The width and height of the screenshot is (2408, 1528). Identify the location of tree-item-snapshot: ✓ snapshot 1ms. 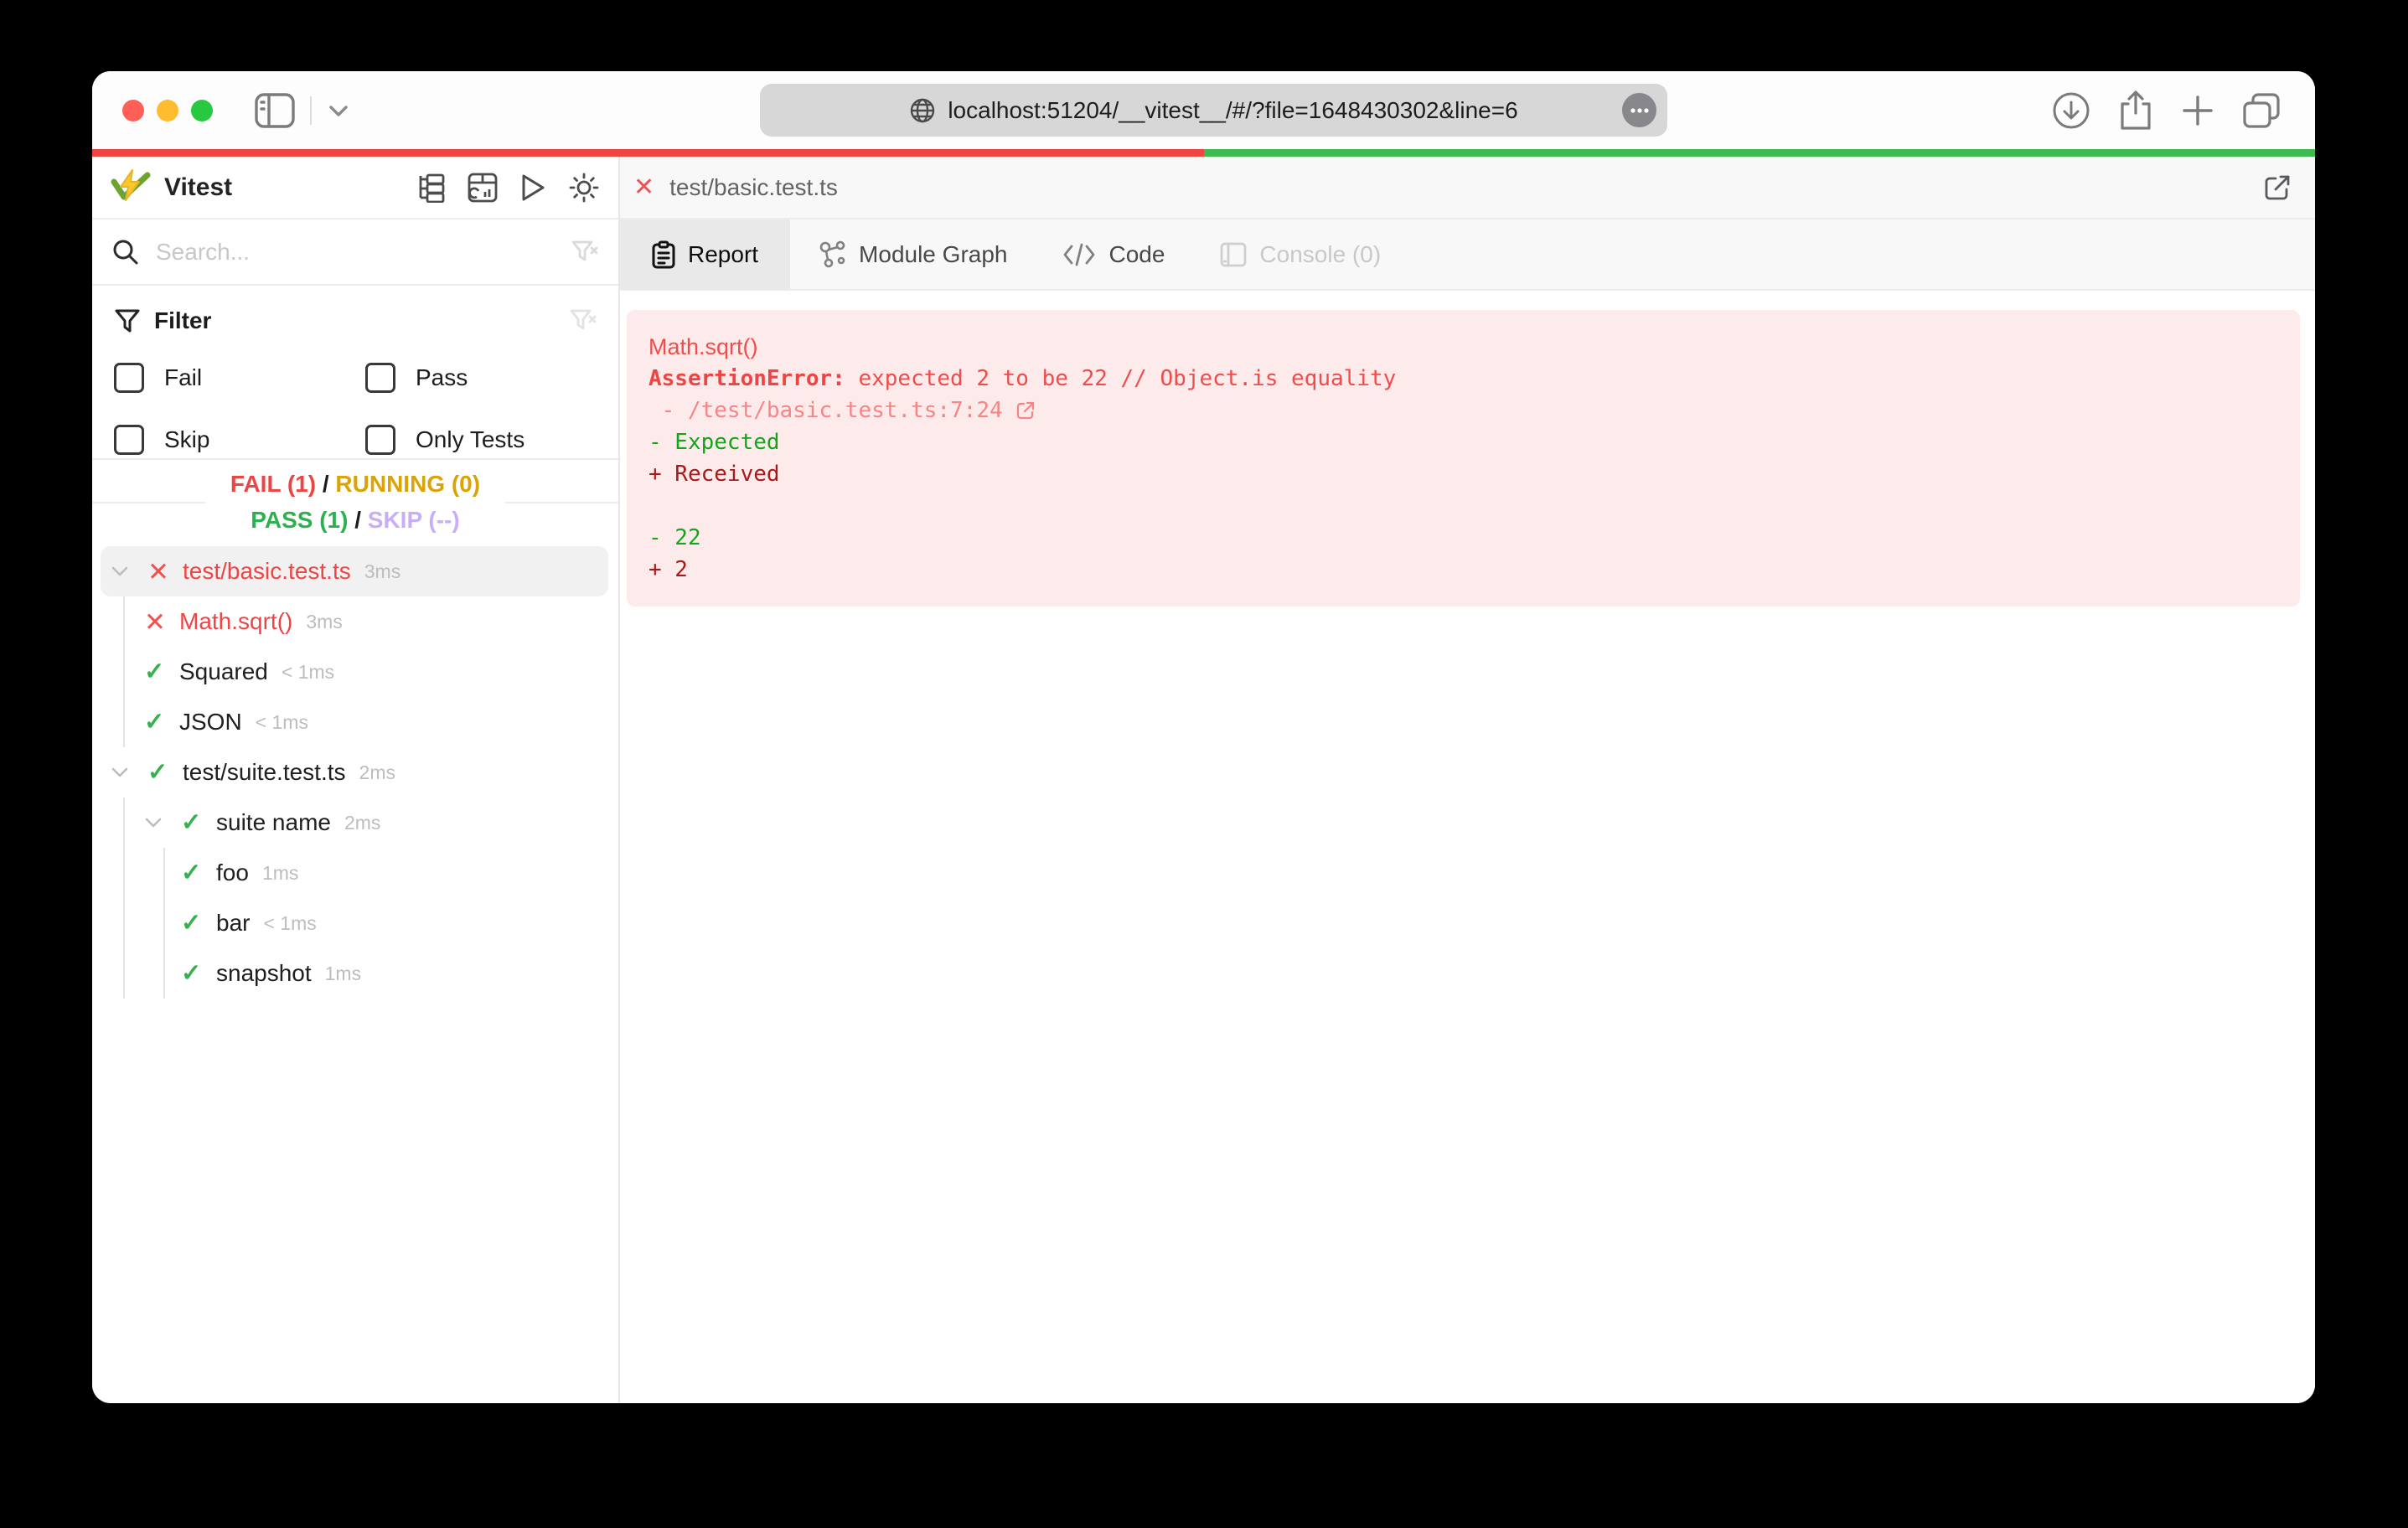
(355, 973).